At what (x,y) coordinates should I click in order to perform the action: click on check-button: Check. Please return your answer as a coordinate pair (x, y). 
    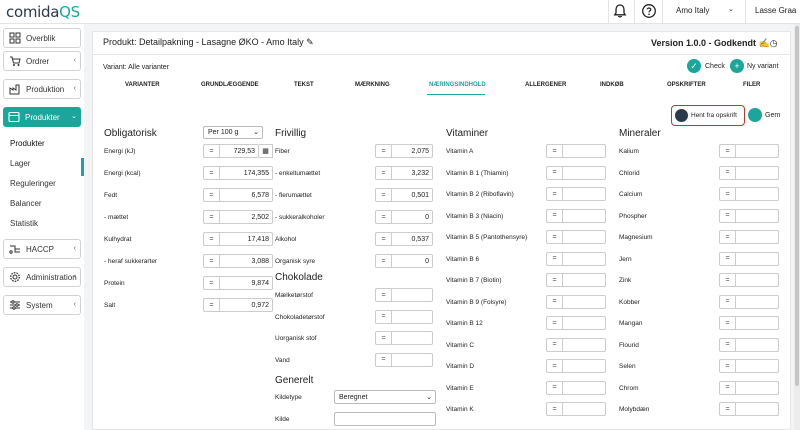
    Looking at the image, I should click on (715, 66).